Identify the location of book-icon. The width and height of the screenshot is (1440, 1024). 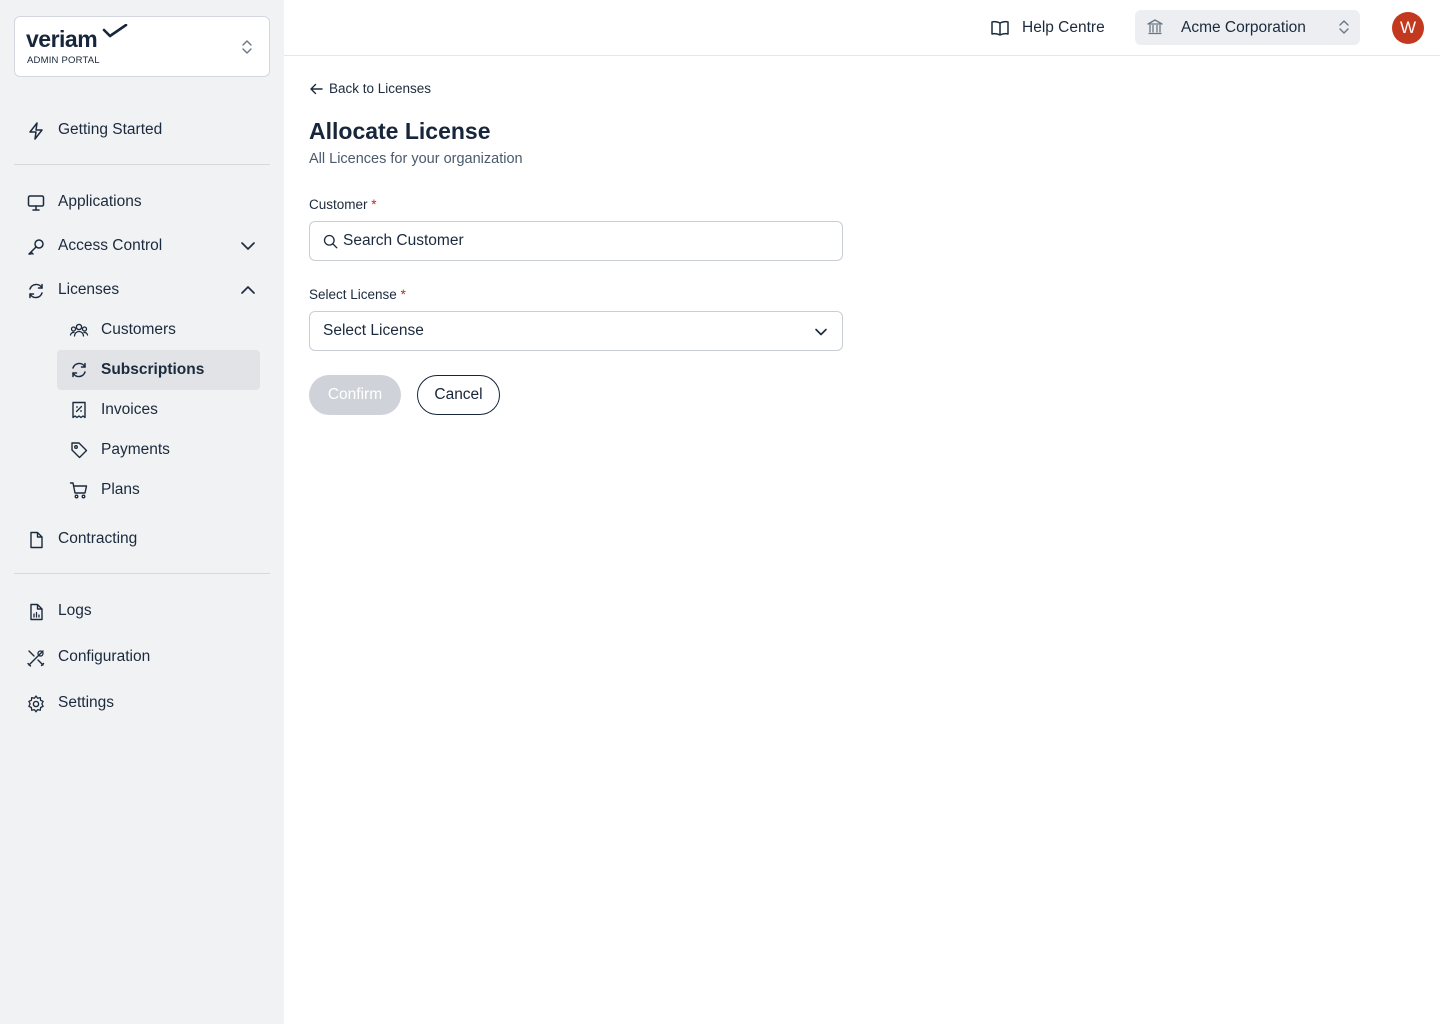
(1000, 28).